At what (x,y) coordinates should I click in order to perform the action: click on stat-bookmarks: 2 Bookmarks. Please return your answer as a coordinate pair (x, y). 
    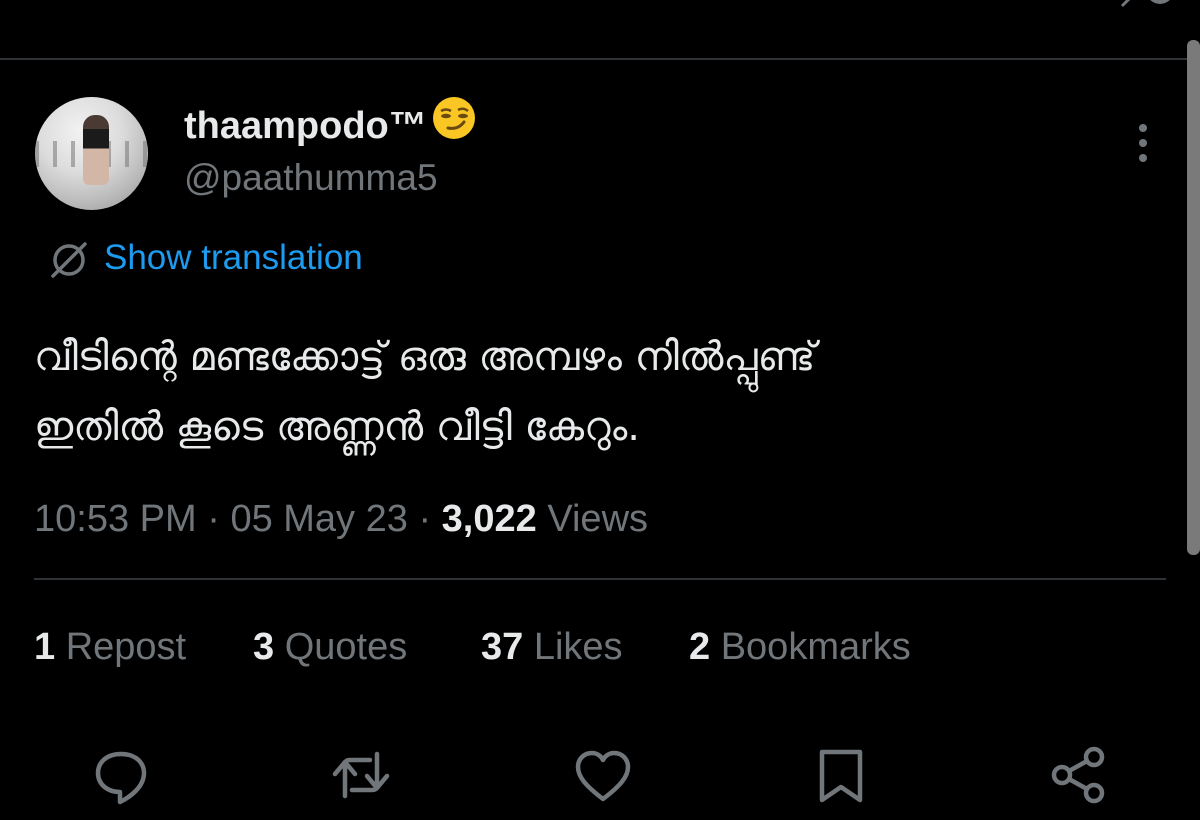
    Looking at the image, I should click on (800, 647).